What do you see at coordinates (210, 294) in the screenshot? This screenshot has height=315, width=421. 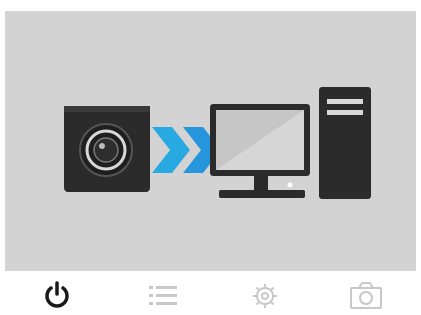 I see `bottom-tab-bar` at bounding box center [210, 294].